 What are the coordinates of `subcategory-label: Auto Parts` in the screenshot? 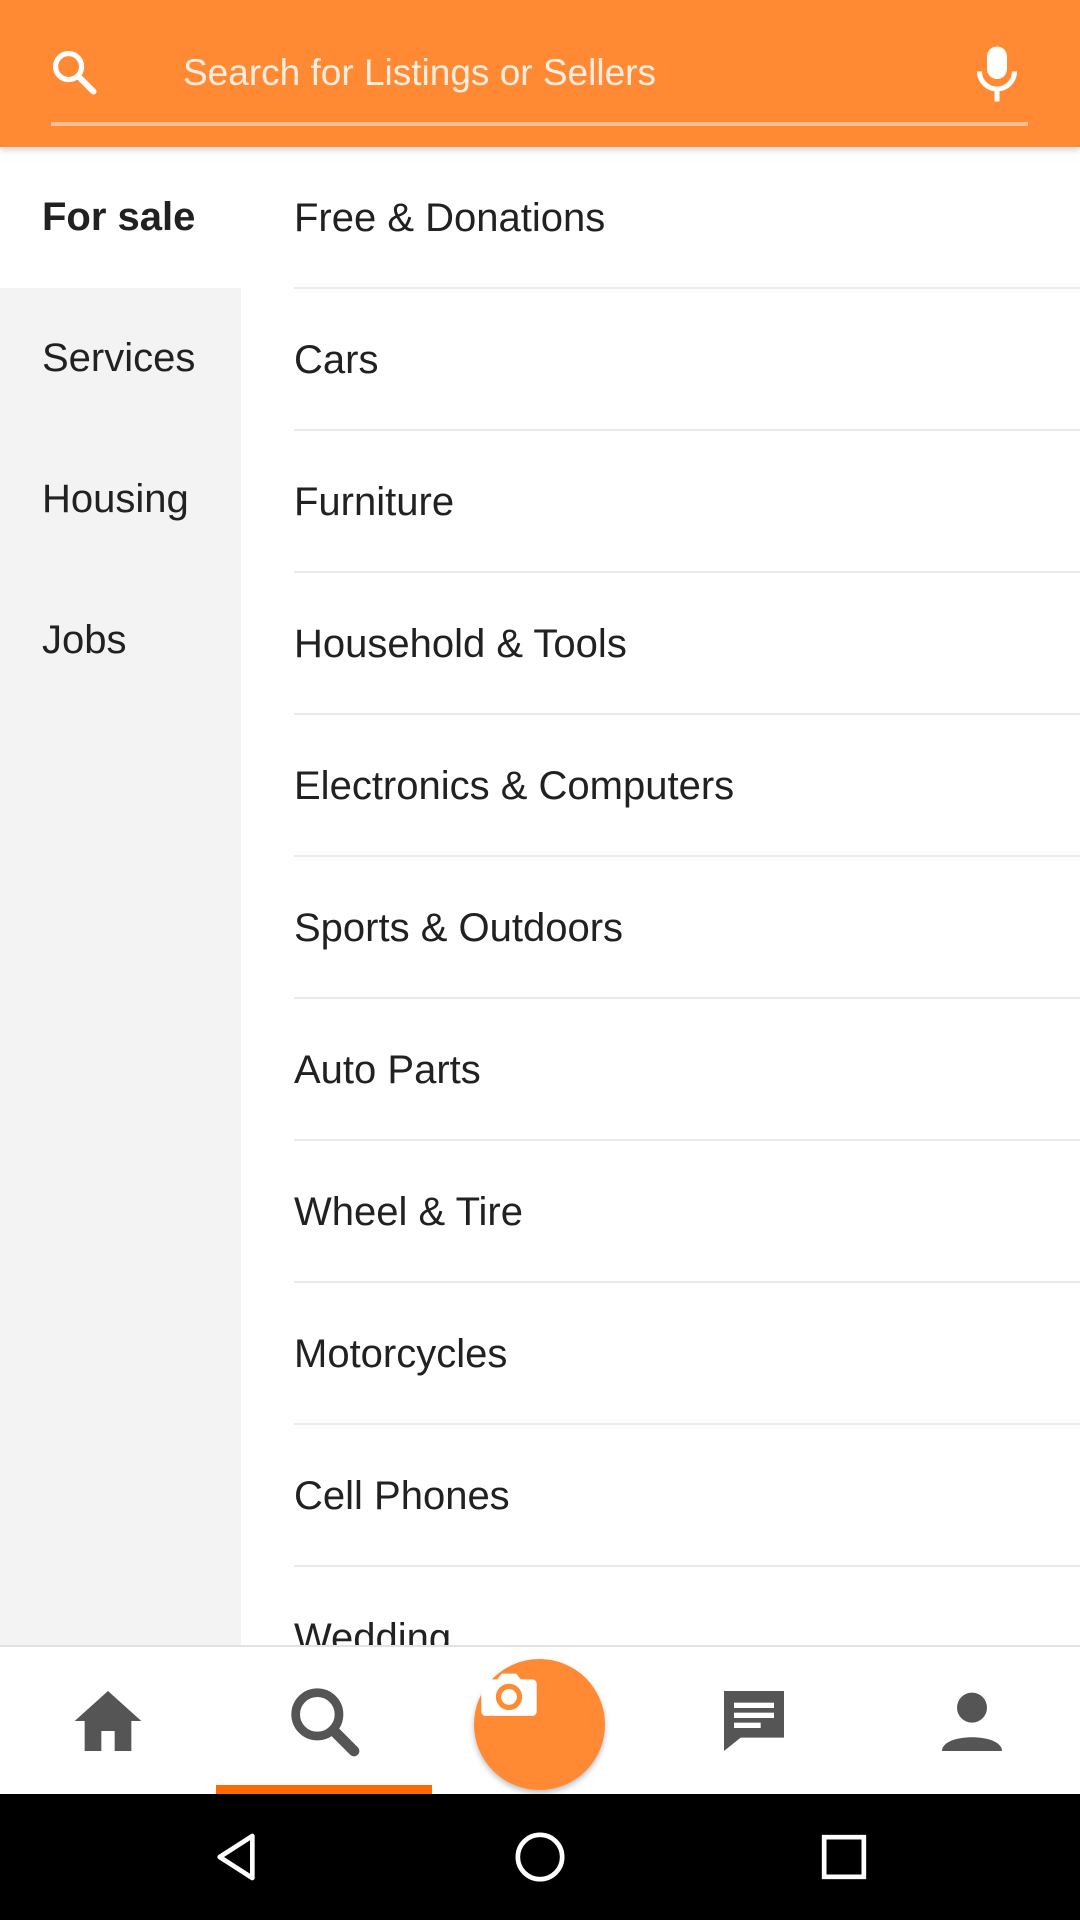 It's located at (387, 1070).